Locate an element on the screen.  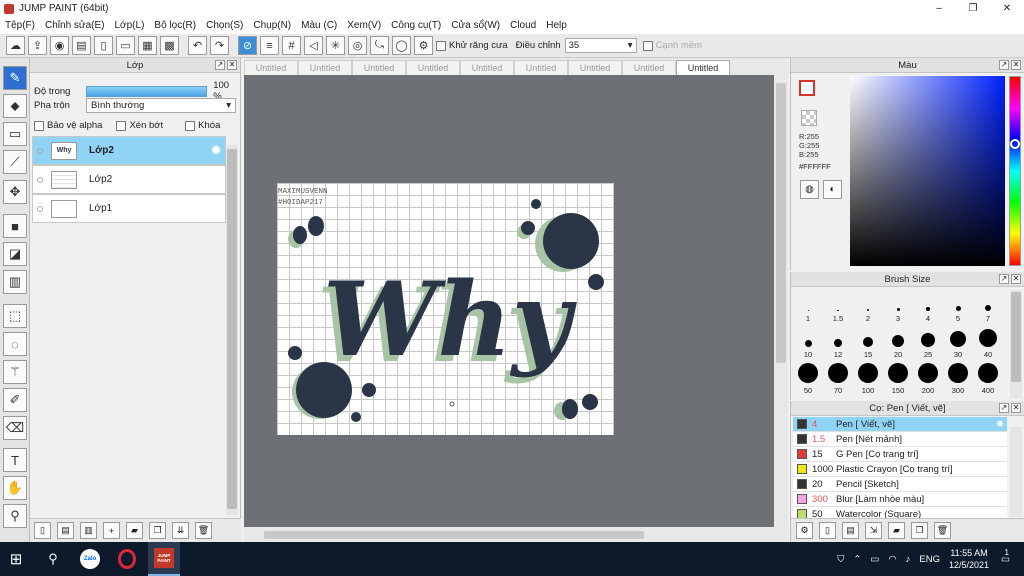
menu-filter: Bộ lọc(R) is located at coordinates (175, 25).